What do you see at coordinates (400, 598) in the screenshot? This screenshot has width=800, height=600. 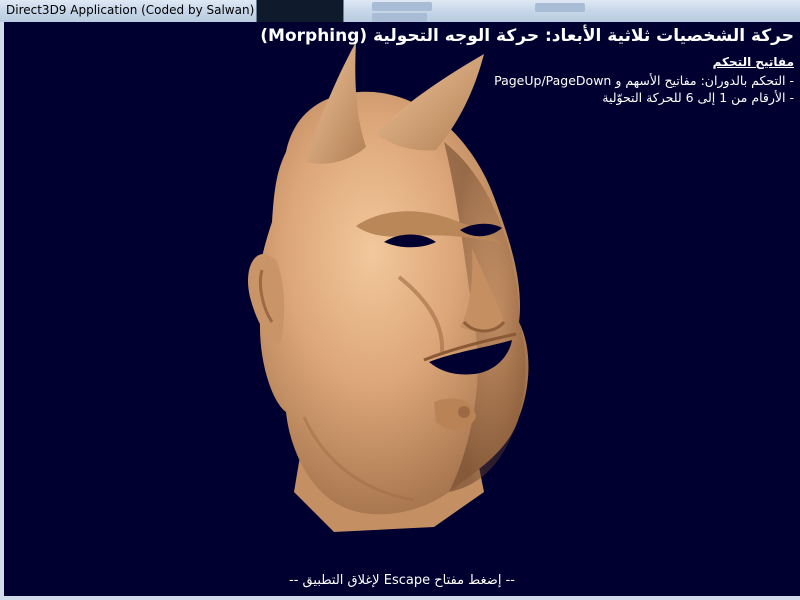 I see `window-frame-bottom` at bounding box center [400, 598].